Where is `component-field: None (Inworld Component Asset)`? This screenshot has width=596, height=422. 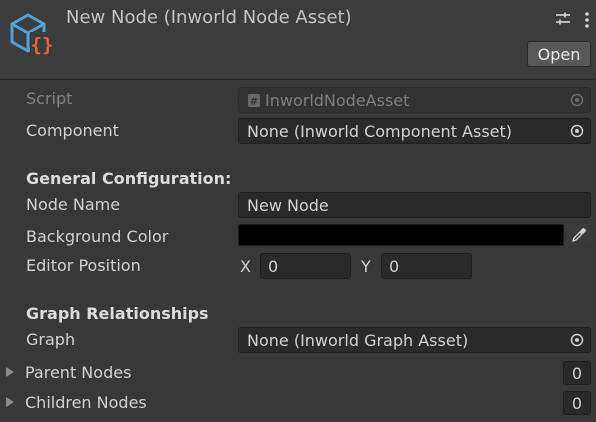
component-field: None (Inworld Component Asset) is located at coordinates (414, 131).